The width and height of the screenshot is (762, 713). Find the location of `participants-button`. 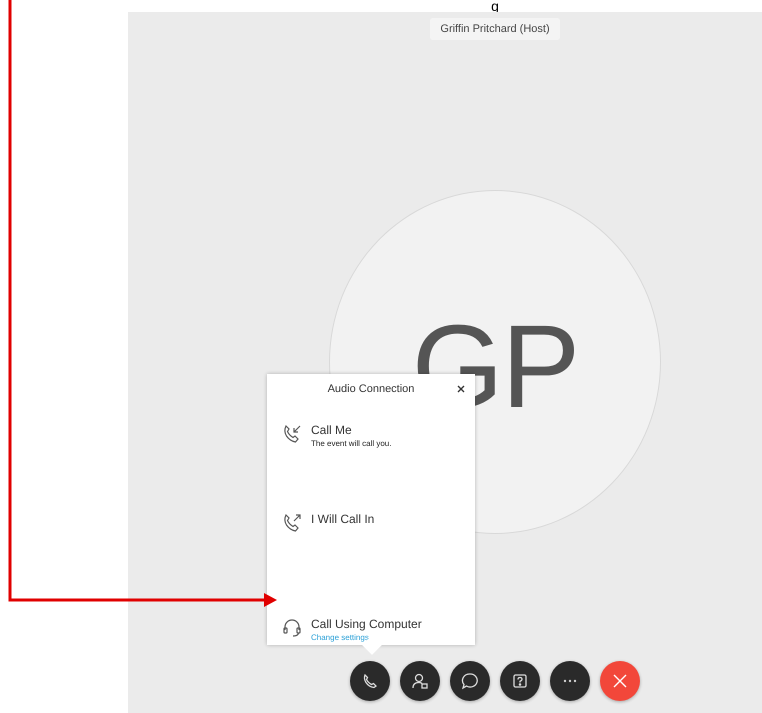

participants-button is located at coordinates (420, 681).